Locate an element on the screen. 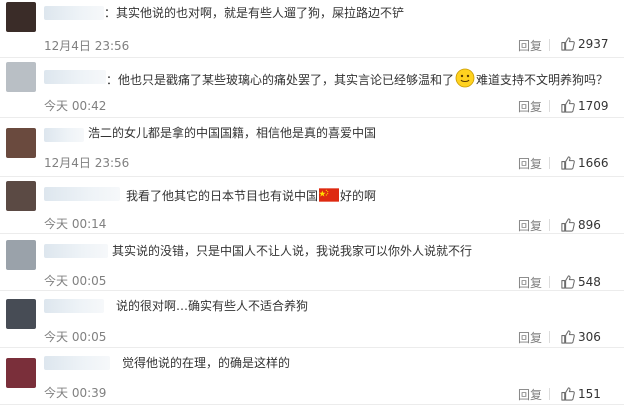  comment-text-part: 我看了他其它的日本节目也有说中国 is located at coordinates (222, 196).